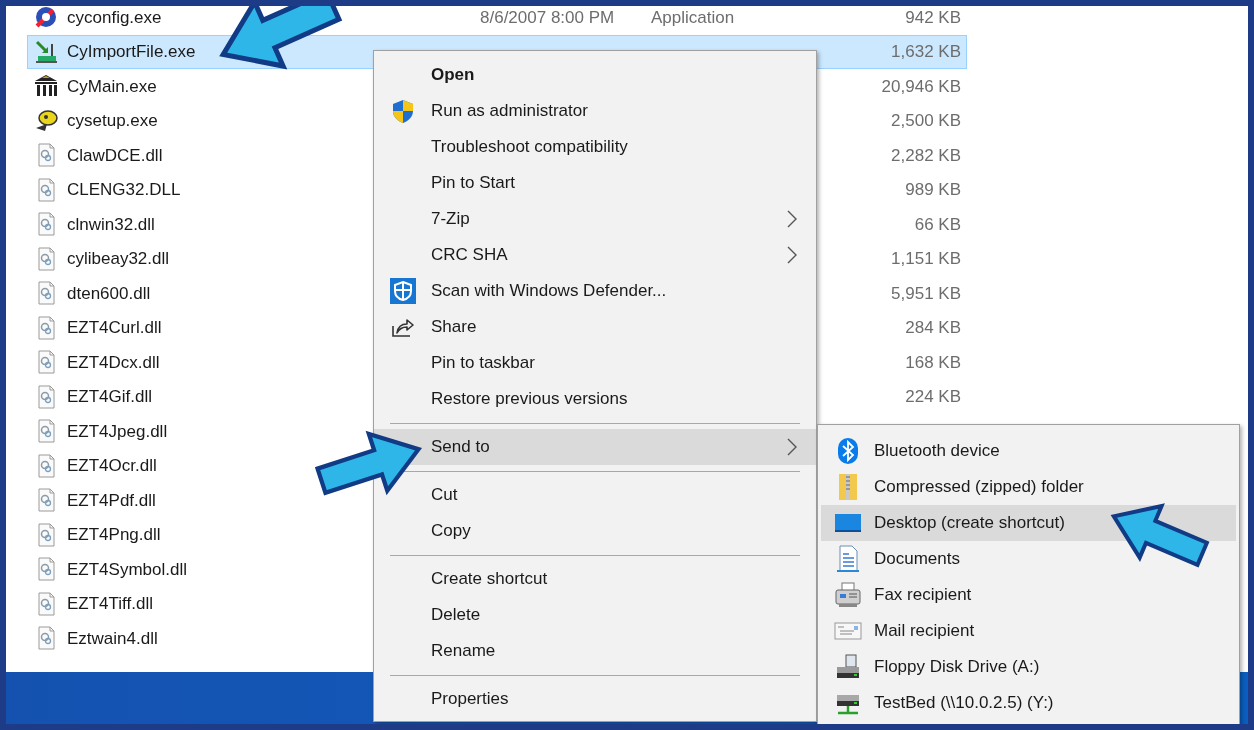 The width and height of the screenshot is (1254, 730). Describe the element at coordinates (111, 224) in the screenshot. I see `file-name: clnwin32.dll` at that location.